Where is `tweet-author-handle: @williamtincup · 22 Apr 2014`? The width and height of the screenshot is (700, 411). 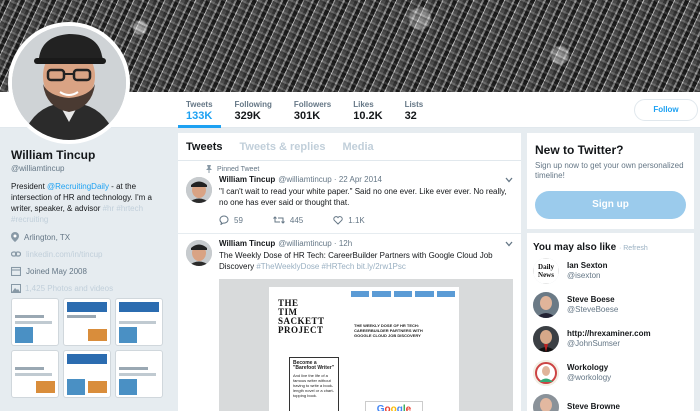 tweet-author-handle: @williamtincup · 22 Apr 2014 is located at coordinates (330, 179).